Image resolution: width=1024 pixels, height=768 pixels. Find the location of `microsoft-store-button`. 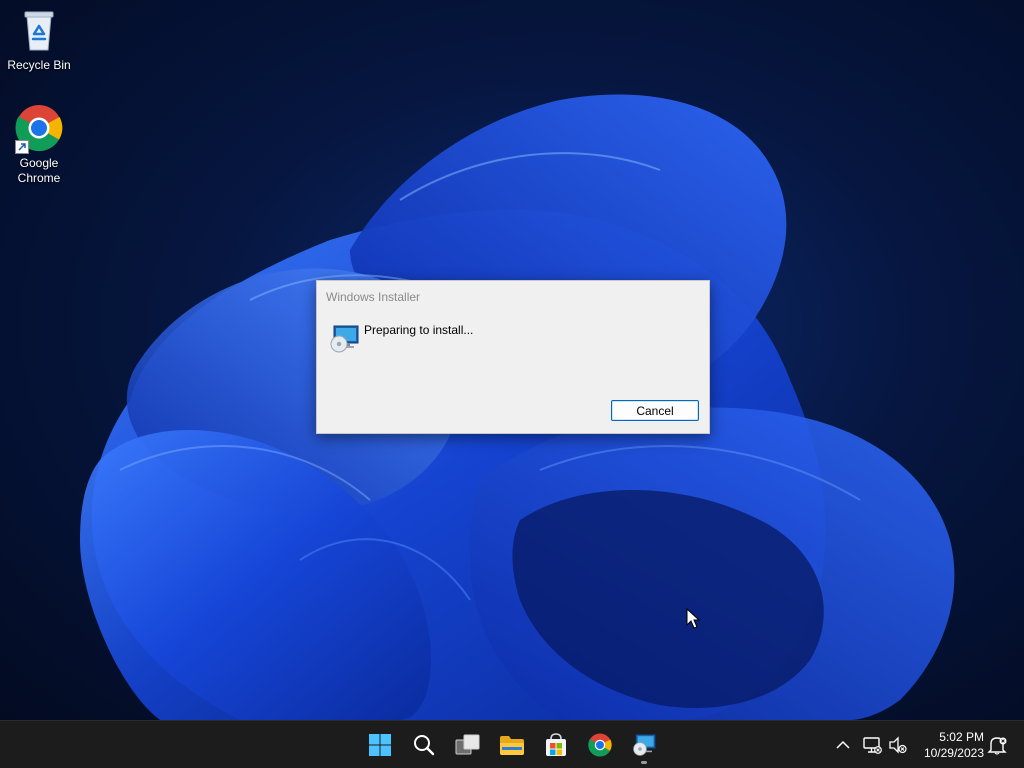

microsoft-store-button is located at coordinates (556, 745).